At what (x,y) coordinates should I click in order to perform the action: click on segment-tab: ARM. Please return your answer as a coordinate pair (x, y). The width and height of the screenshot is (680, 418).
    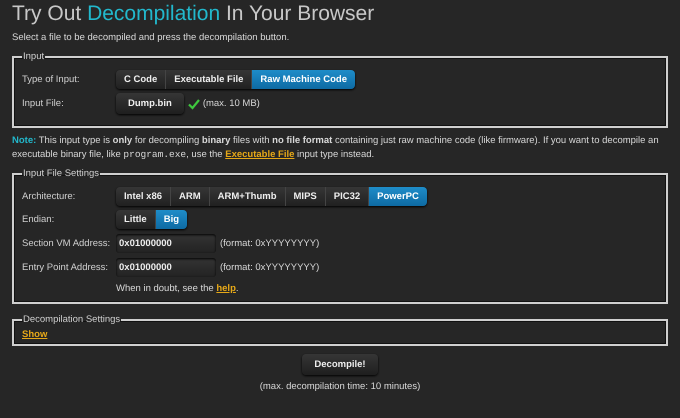
    Looking at the image, I should click on (190, 196).